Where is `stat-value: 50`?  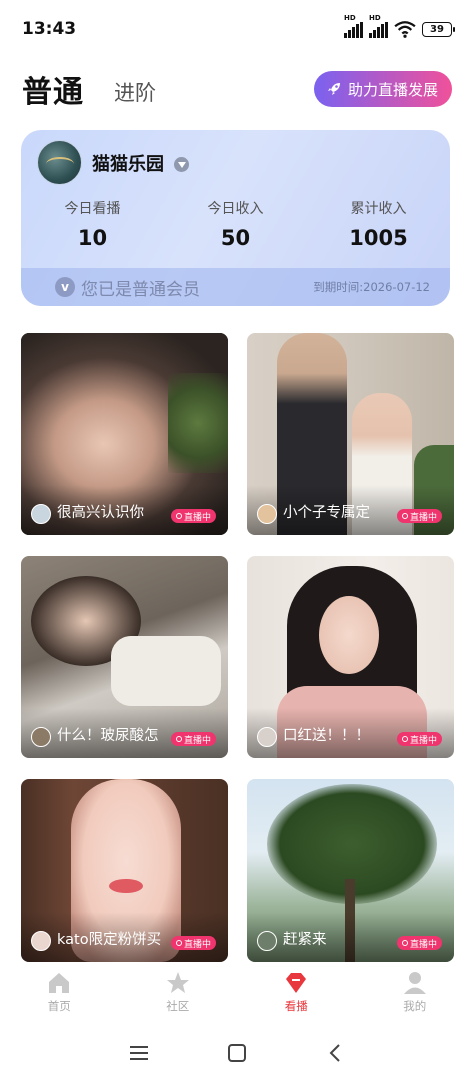
stat-value: 50 is located at coordinates (235, 238).